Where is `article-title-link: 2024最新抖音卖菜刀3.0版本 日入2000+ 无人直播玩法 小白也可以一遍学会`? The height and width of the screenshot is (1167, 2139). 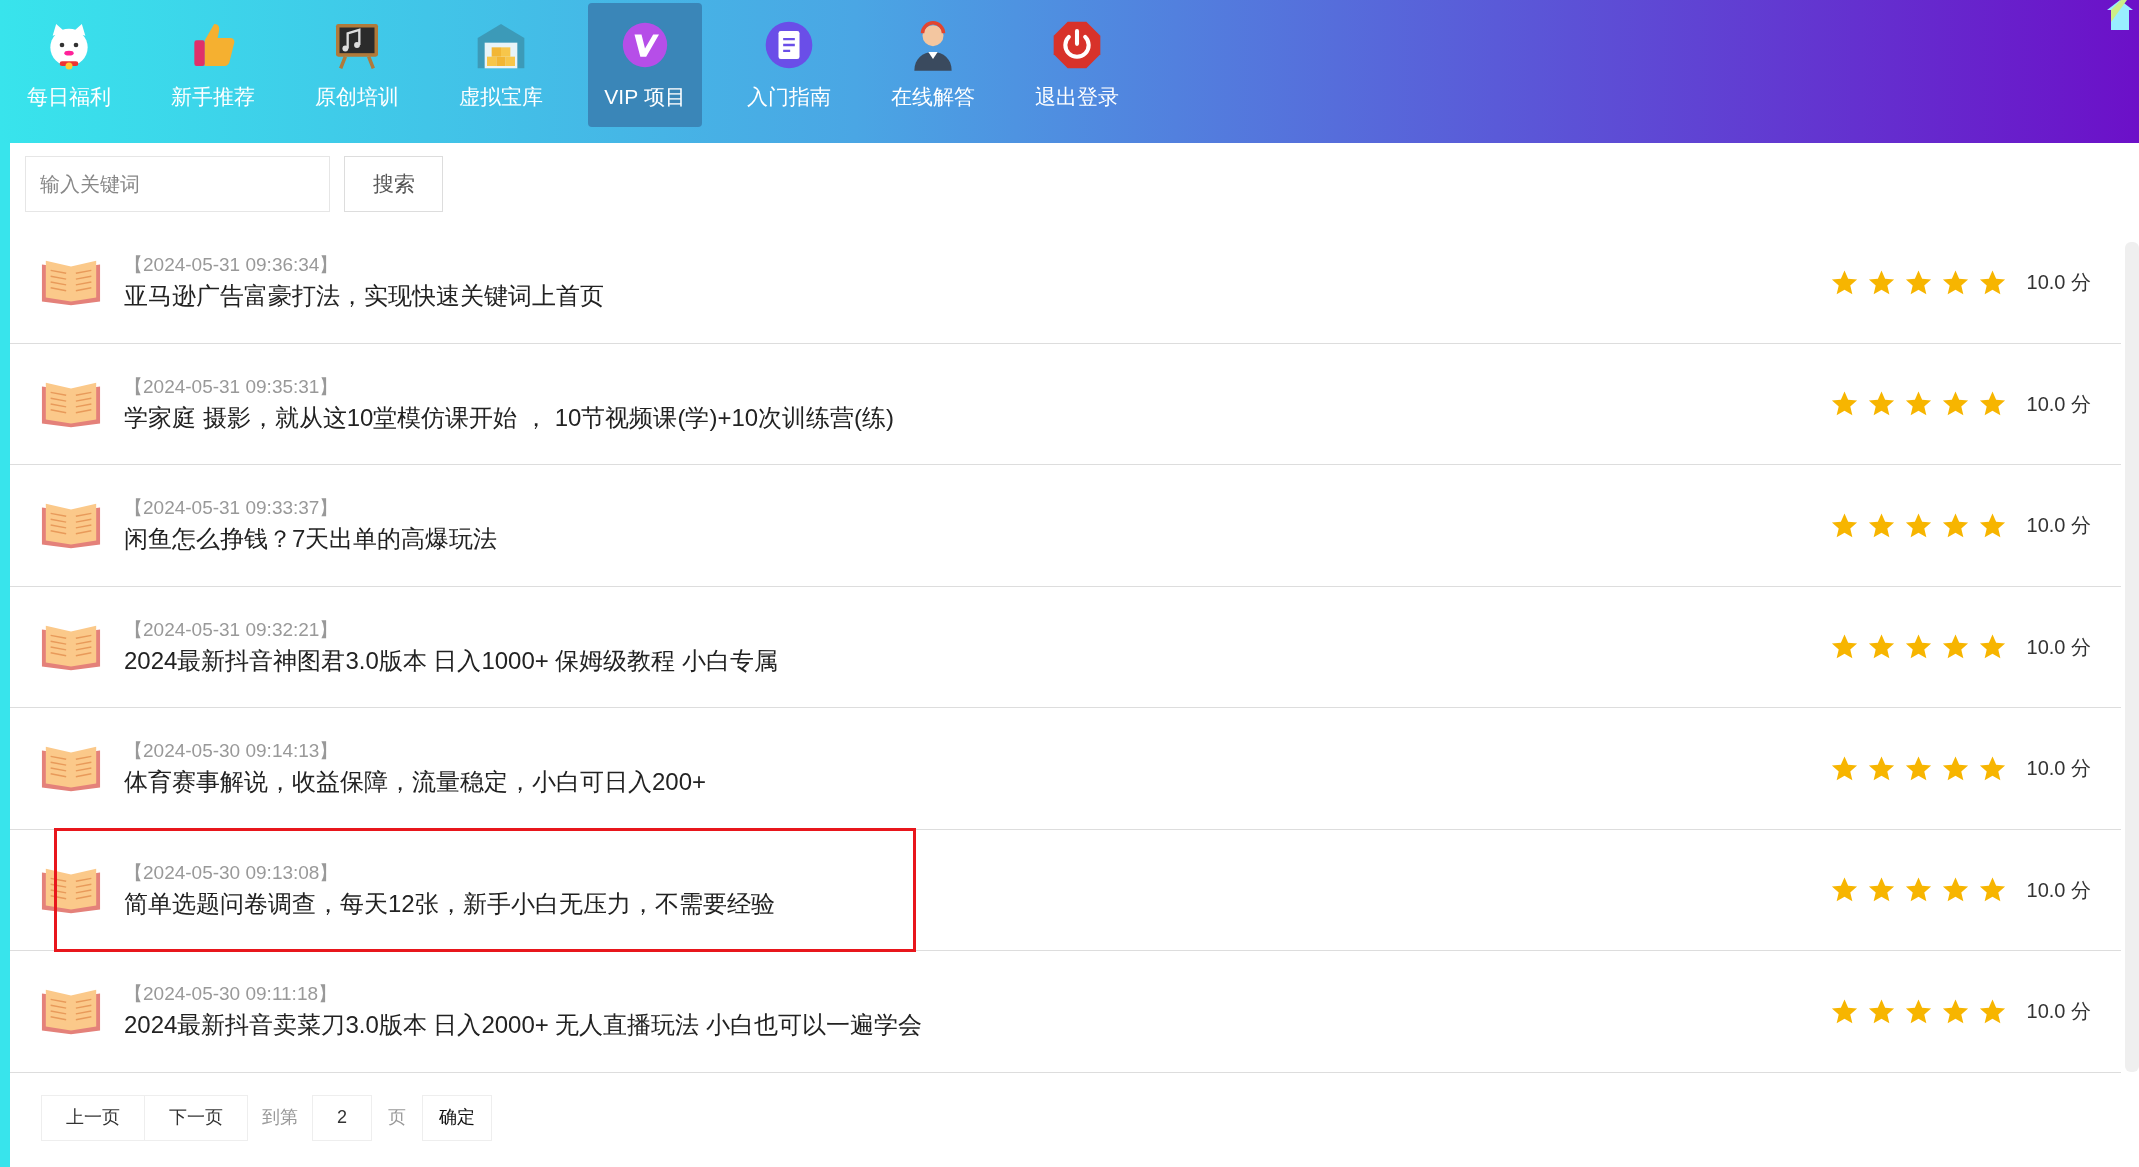 article-title-link: 2024最新抖音卖菜刀3.0版本 日入2000+ 无人直播玩法 小白也可以一遍学会 is located at coordinates (977, 1025).